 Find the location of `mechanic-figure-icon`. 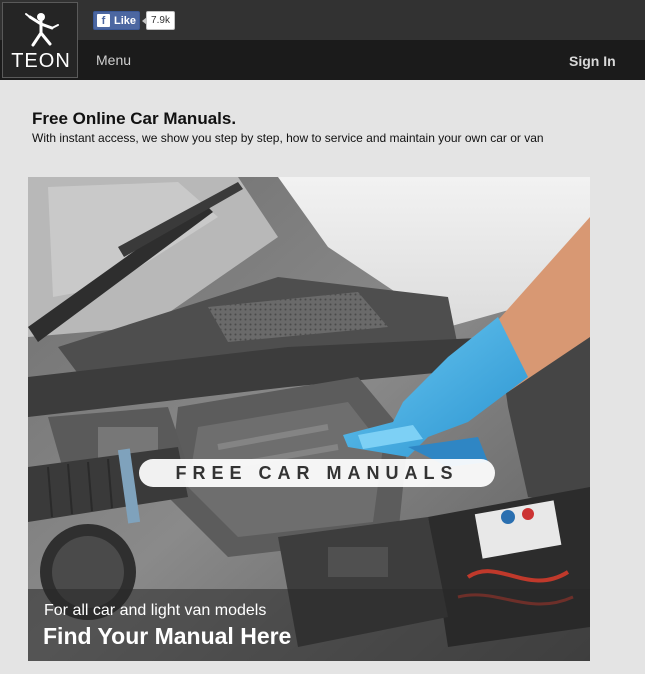

mechanic-figure-icon is located at coordinates (42, 30).